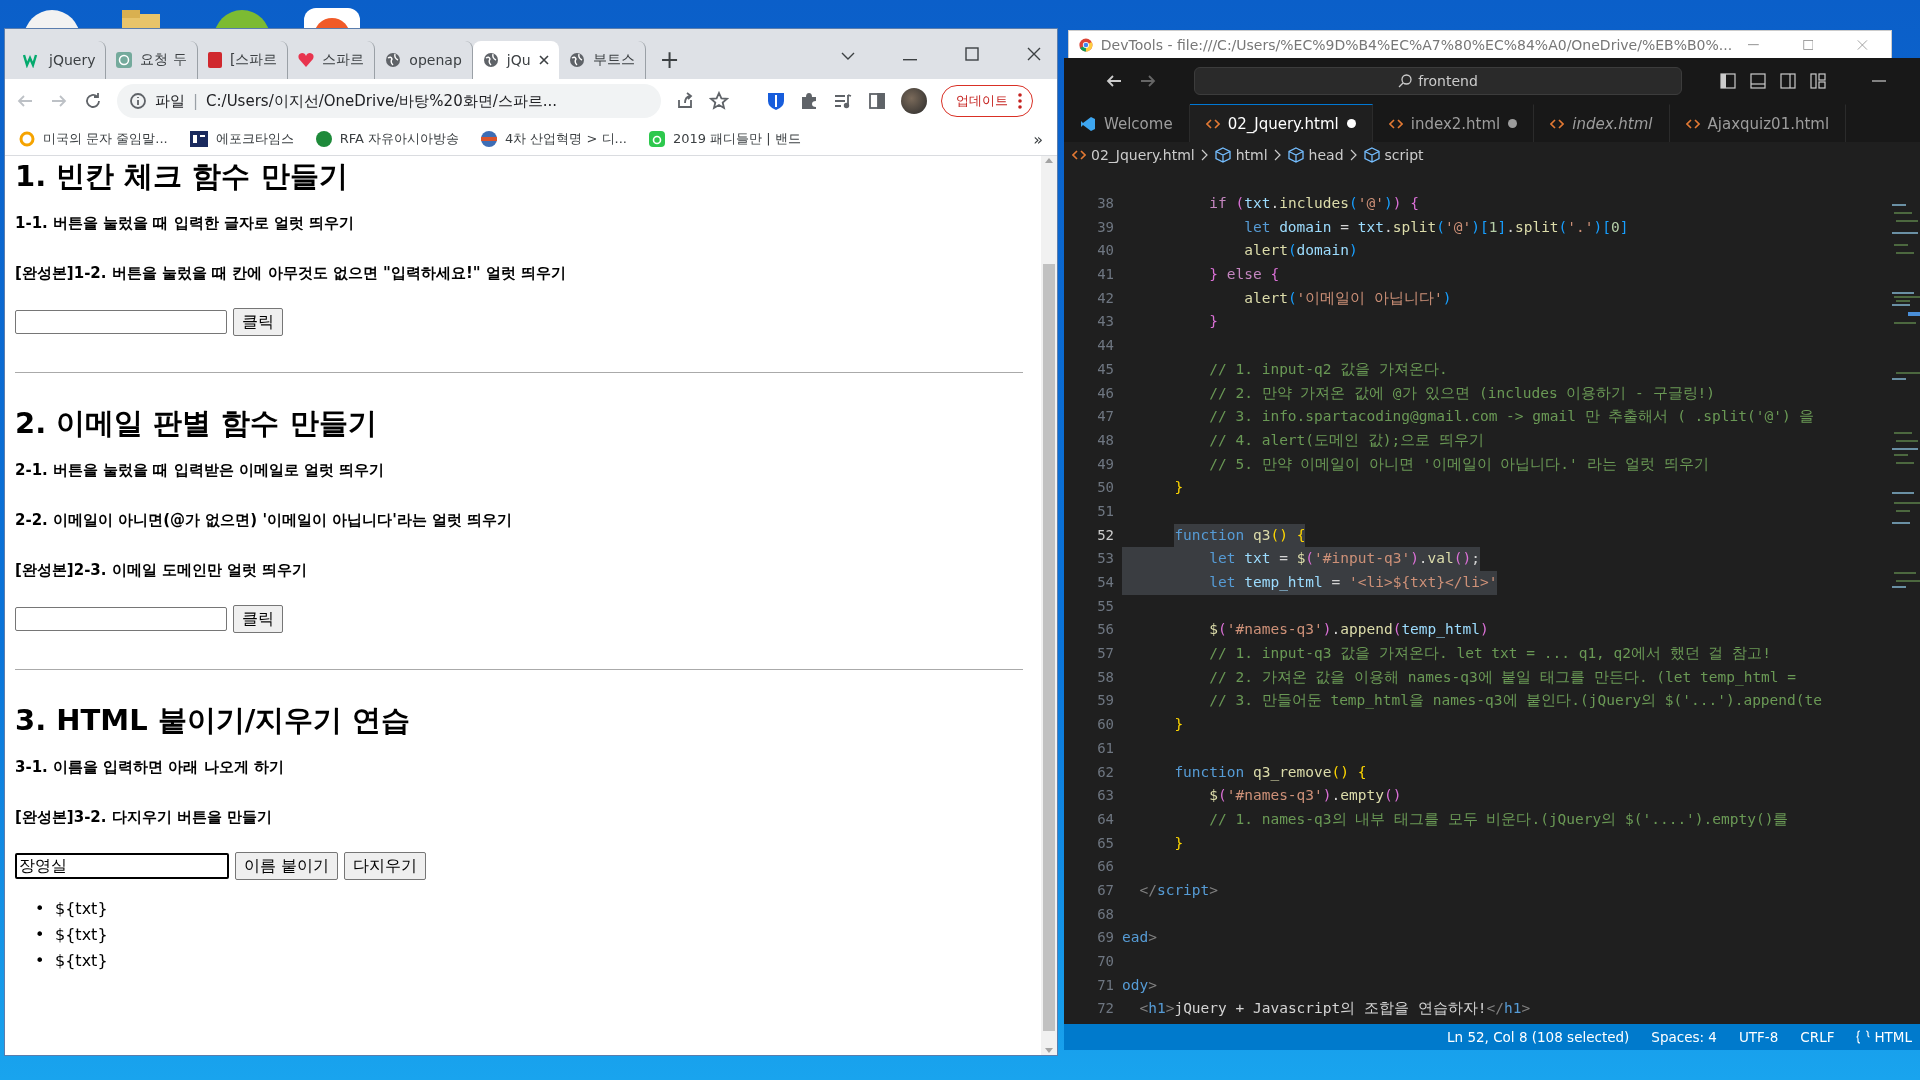  I want to click on share-icon, so click(685, 101).